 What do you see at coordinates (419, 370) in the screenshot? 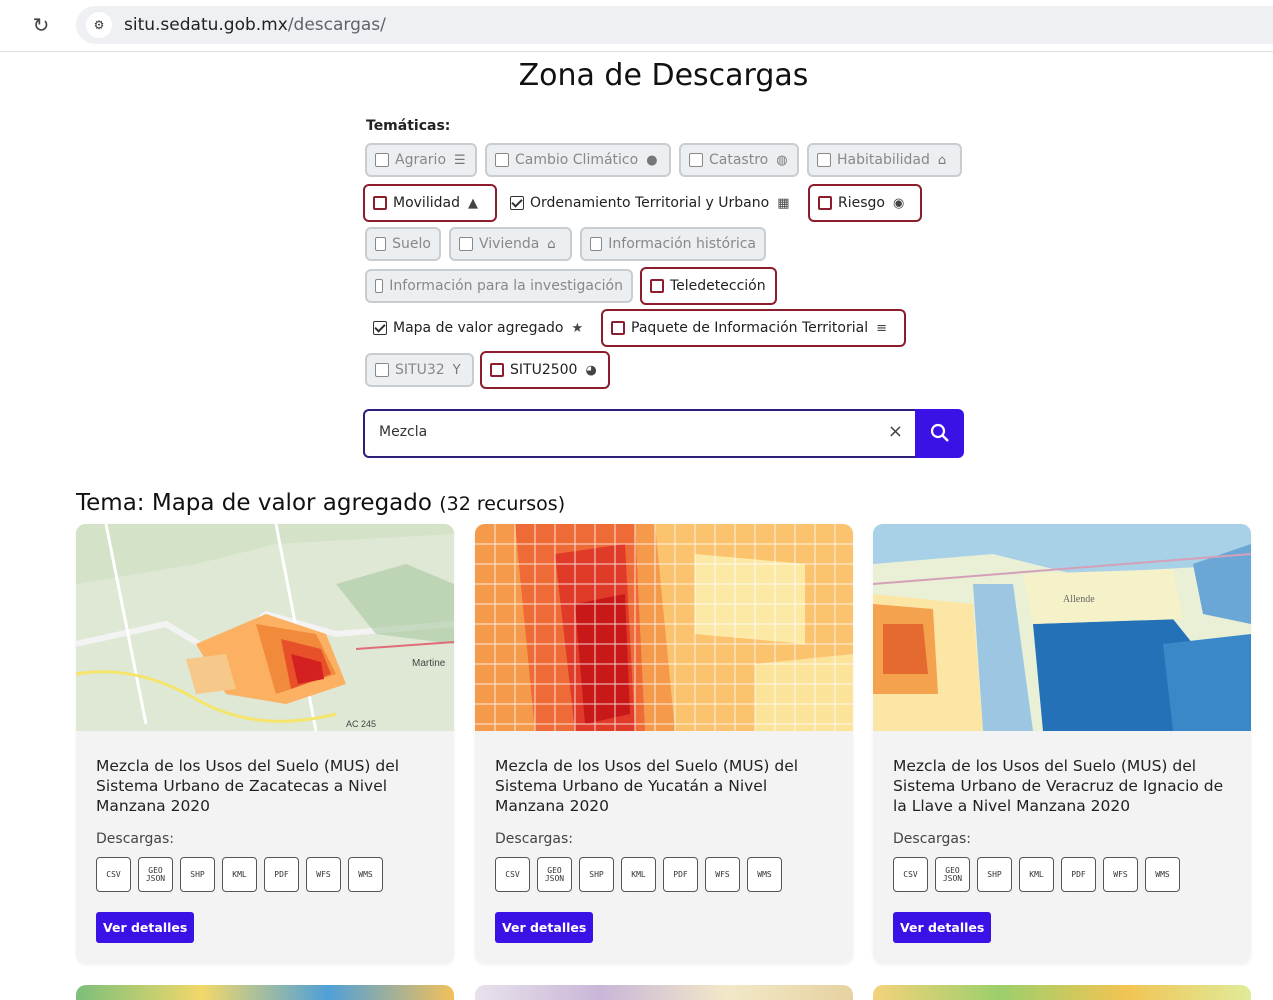
I see `tematica-situ32: SITU32 Y` at bounding box center [419, 370].